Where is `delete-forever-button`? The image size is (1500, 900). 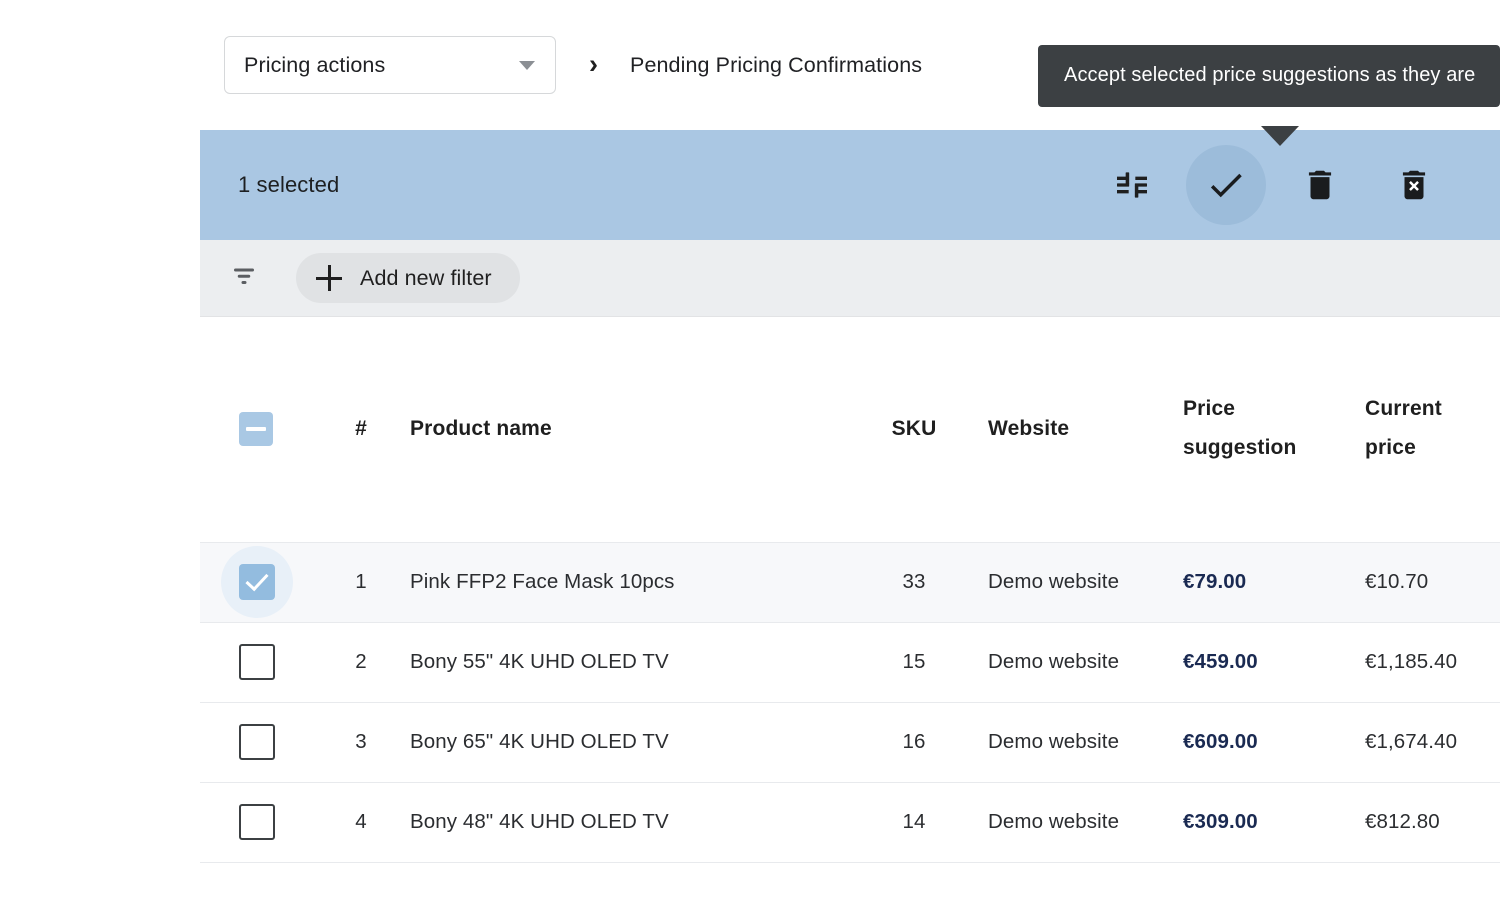 delete-forever-button is located at coordinates (1414, 185).